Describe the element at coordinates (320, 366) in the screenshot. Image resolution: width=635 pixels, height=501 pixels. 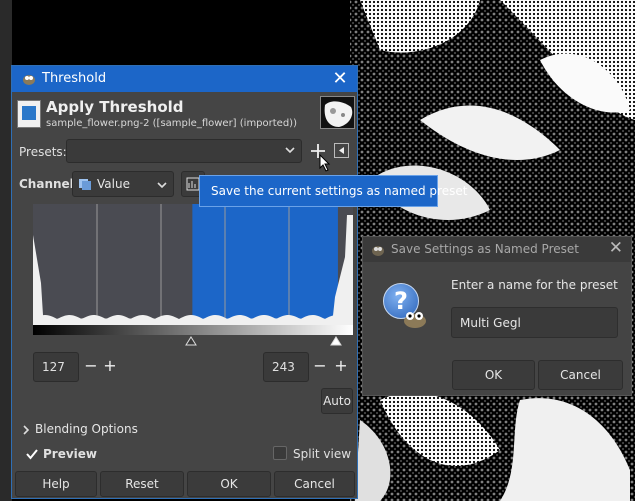
I see `high-decrease-button: −` at that location.